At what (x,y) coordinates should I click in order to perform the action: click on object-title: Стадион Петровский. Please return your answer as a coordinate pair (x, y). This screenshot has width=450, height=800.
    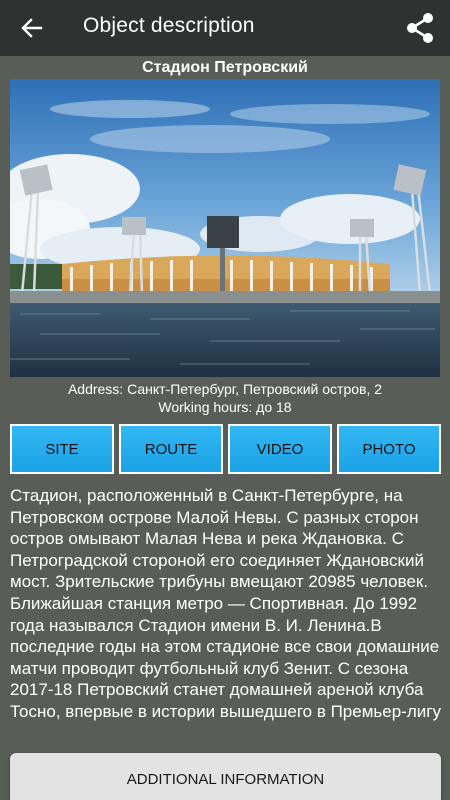
    Looking at the image, I should click on (225, 67).